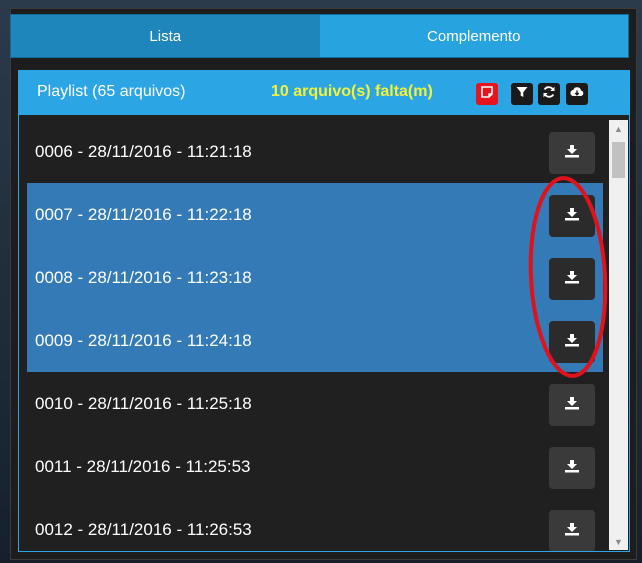 The image size is (642, 563). I want to click on vertical-scrollbar: ▲ ▼, so click(618, 335).